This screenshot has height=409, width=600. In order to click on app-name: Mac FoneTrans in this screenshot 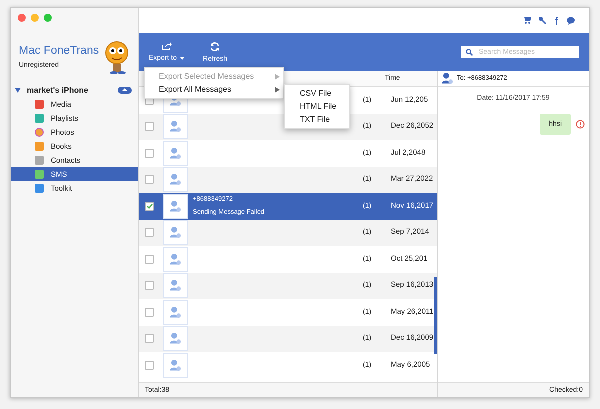, I will do `click(59, 51)`.